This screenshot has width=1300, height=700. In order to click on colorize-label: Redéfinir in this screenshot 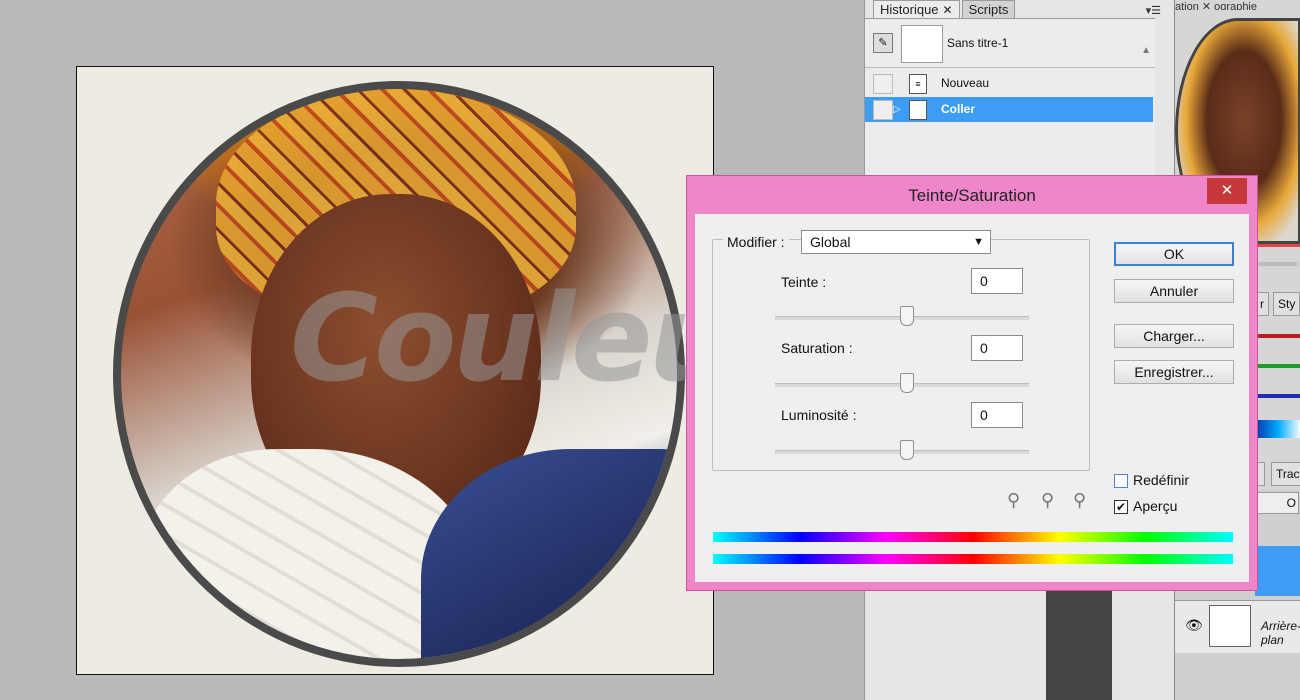, I will do `click(1161, 480)`.